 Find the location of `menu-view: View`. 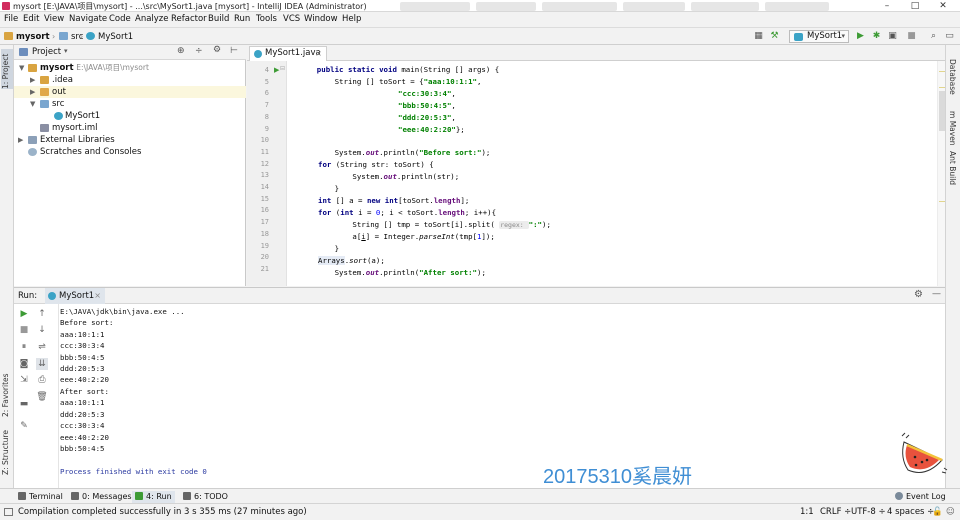

menu-view: View is located at coordinates (54, 19).